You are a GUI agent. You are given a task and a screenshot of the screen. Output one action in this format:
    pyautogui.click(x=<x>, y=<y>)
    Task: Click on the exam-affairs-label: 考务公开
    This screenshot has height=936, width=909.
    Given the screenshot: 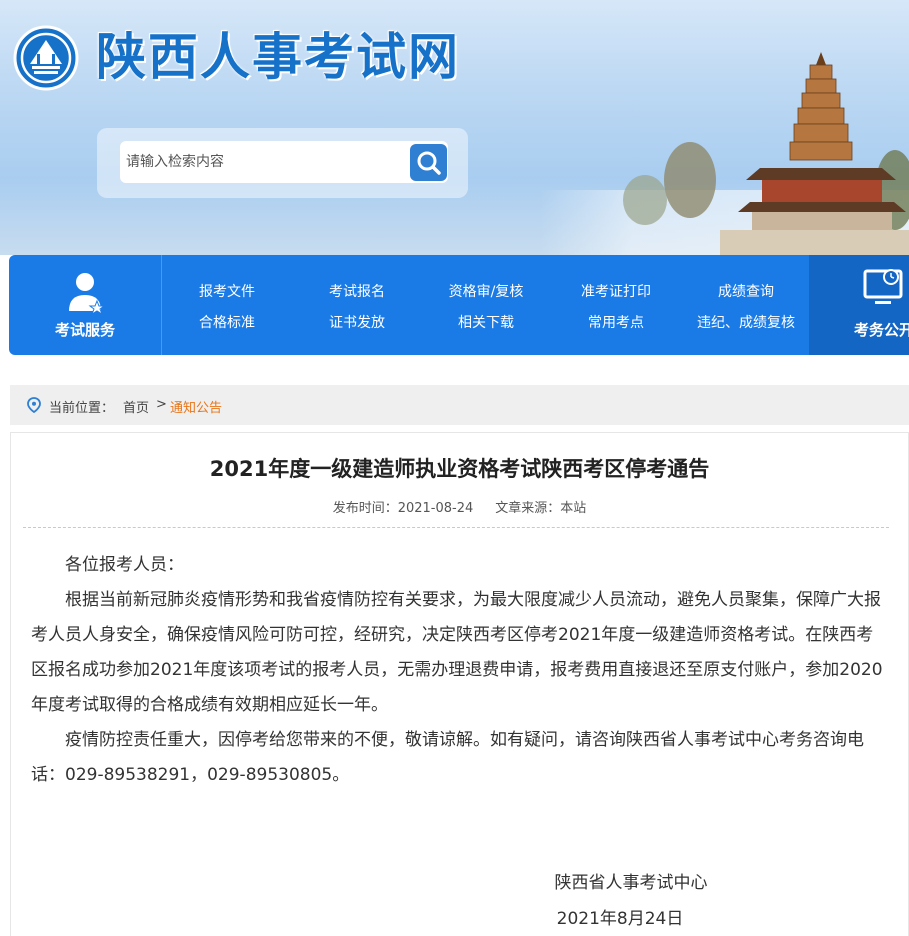 What is the action you would take?
    pyautogui.click(x=881, y=330)
    